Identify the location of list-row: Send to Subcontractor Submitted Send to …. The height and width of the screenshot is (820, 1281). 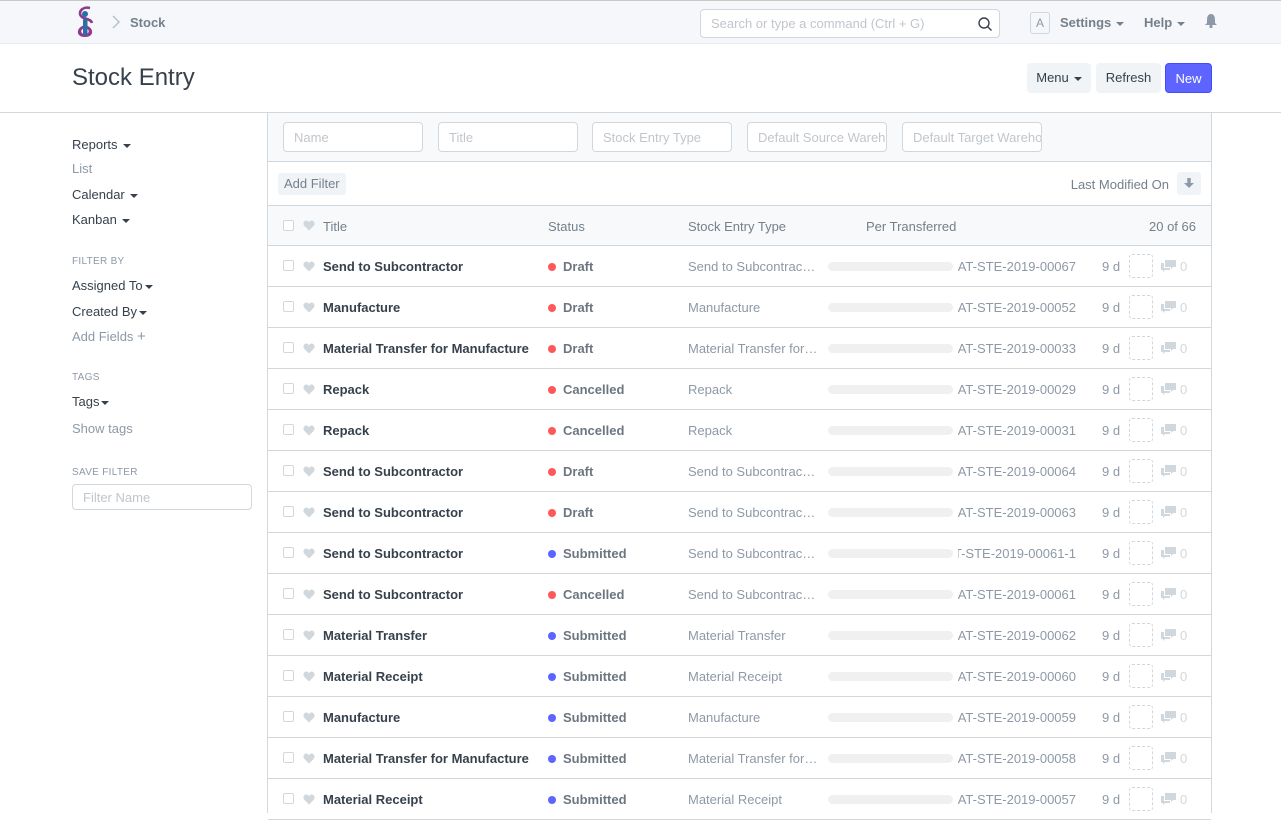
(739, 553).